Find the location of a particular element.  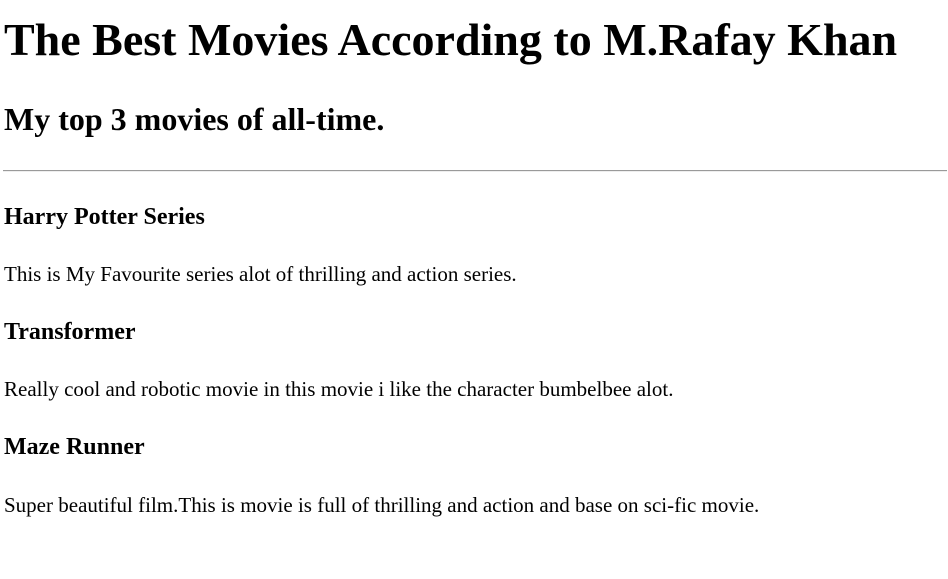

divider is located at coordinates (475, 171).